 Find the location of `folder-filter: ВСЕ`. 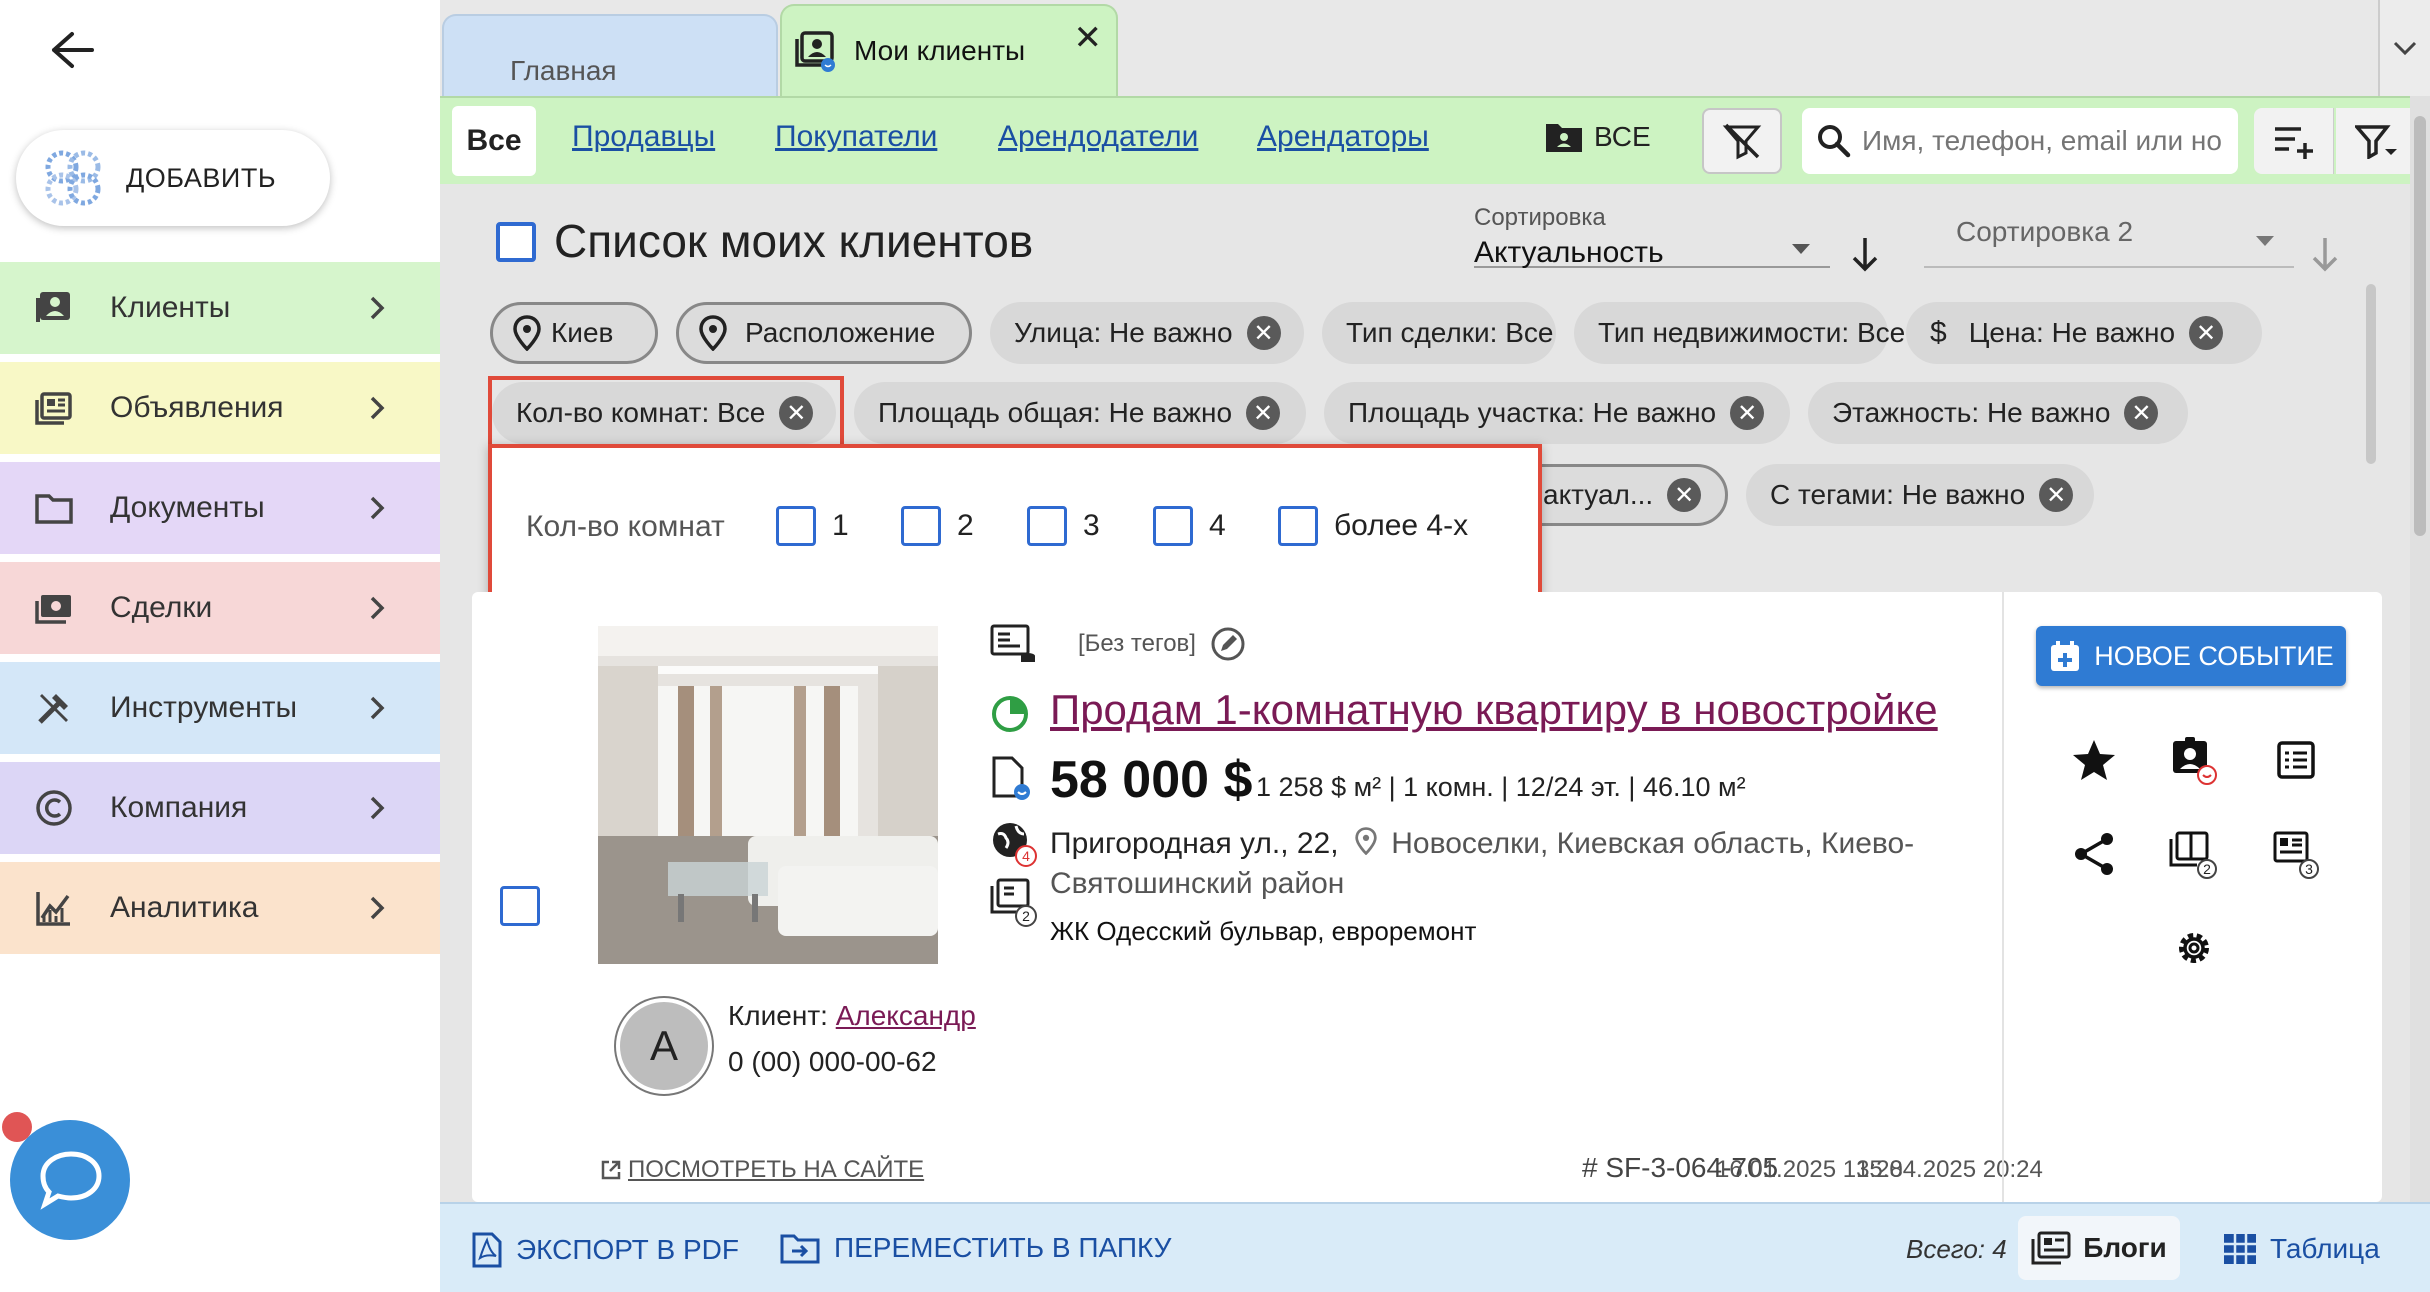

folder-filter: ВСЕ is located at coordinates (1597, 137).